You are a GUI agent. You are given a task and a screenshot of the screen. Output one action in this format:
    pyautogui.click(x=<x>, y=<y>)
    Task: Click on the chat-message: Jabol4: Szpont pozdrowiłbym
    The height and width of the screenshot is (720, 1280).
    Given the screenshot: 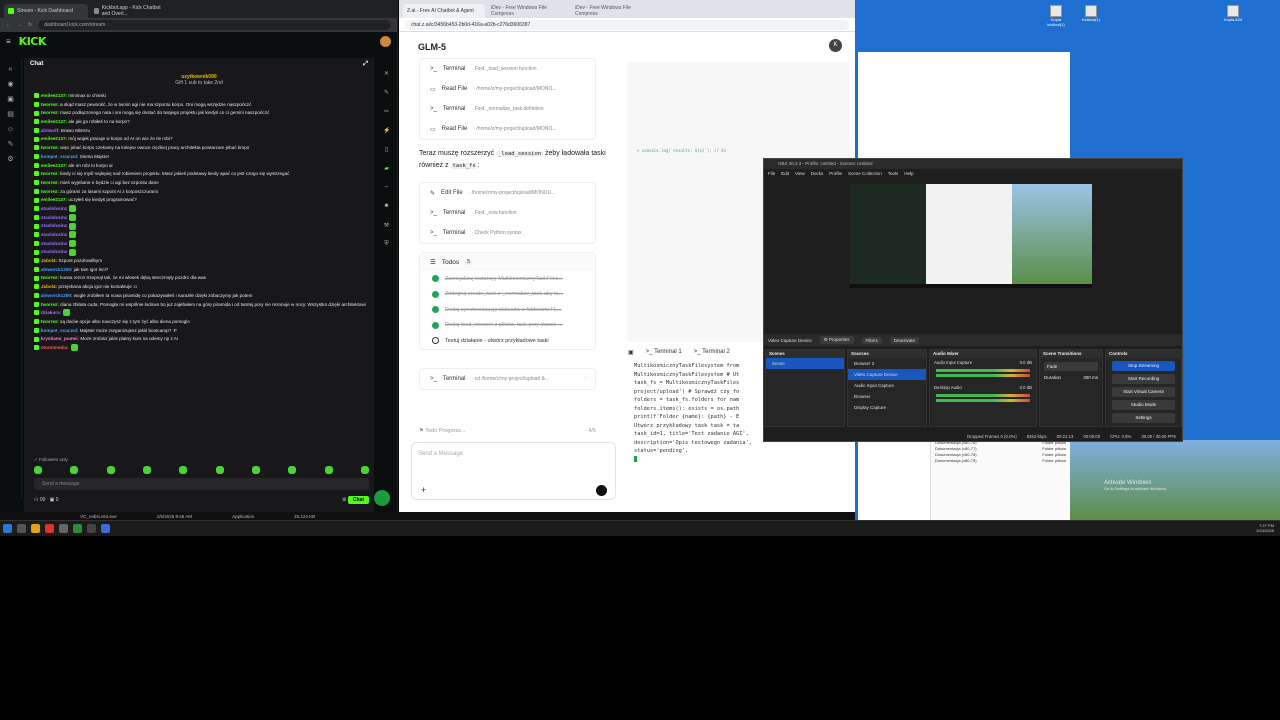 What is the action you would take?
    pyautogui.click(x=199, y=261)
    